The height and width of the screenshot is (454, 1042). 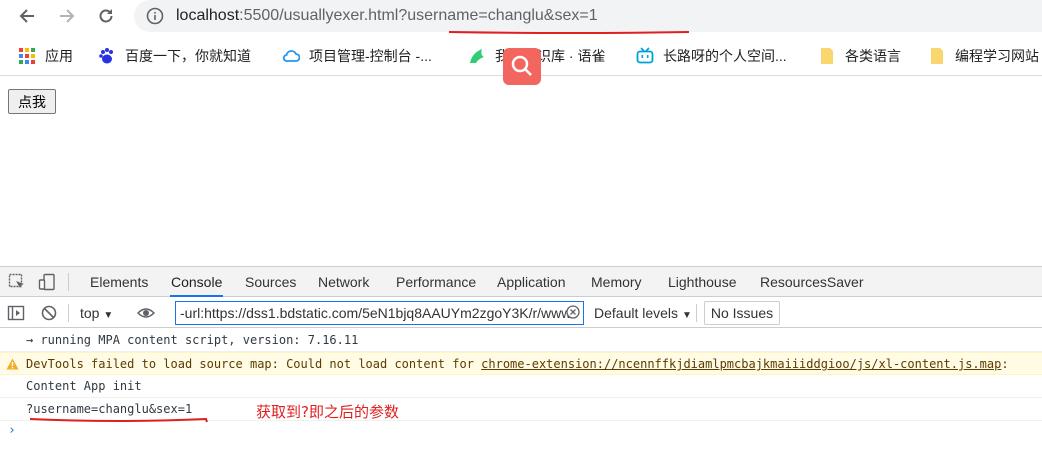 I want to click on yuque-bird-icon, so click(x=477, y=56).